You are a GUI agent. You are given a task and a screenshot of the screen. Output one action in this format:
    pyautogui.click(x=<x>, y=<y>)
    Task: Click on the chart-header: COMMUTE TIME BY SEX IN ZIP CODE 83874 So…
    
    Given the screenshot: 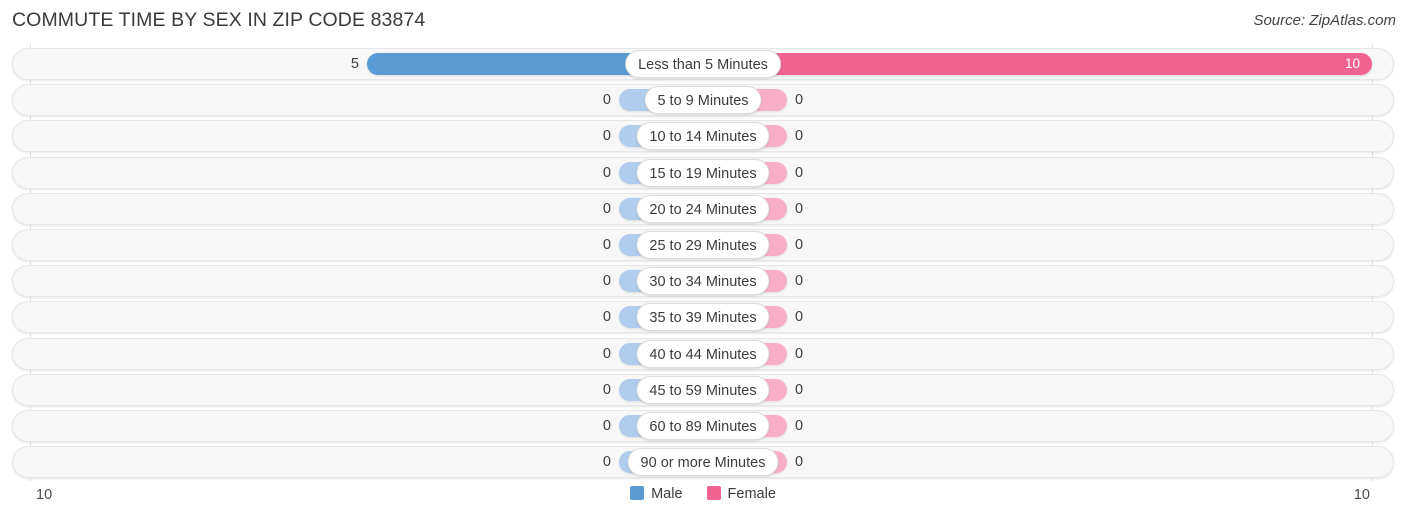 What is the action you would take?
    pyautogui.click(x=703, y=21)
    